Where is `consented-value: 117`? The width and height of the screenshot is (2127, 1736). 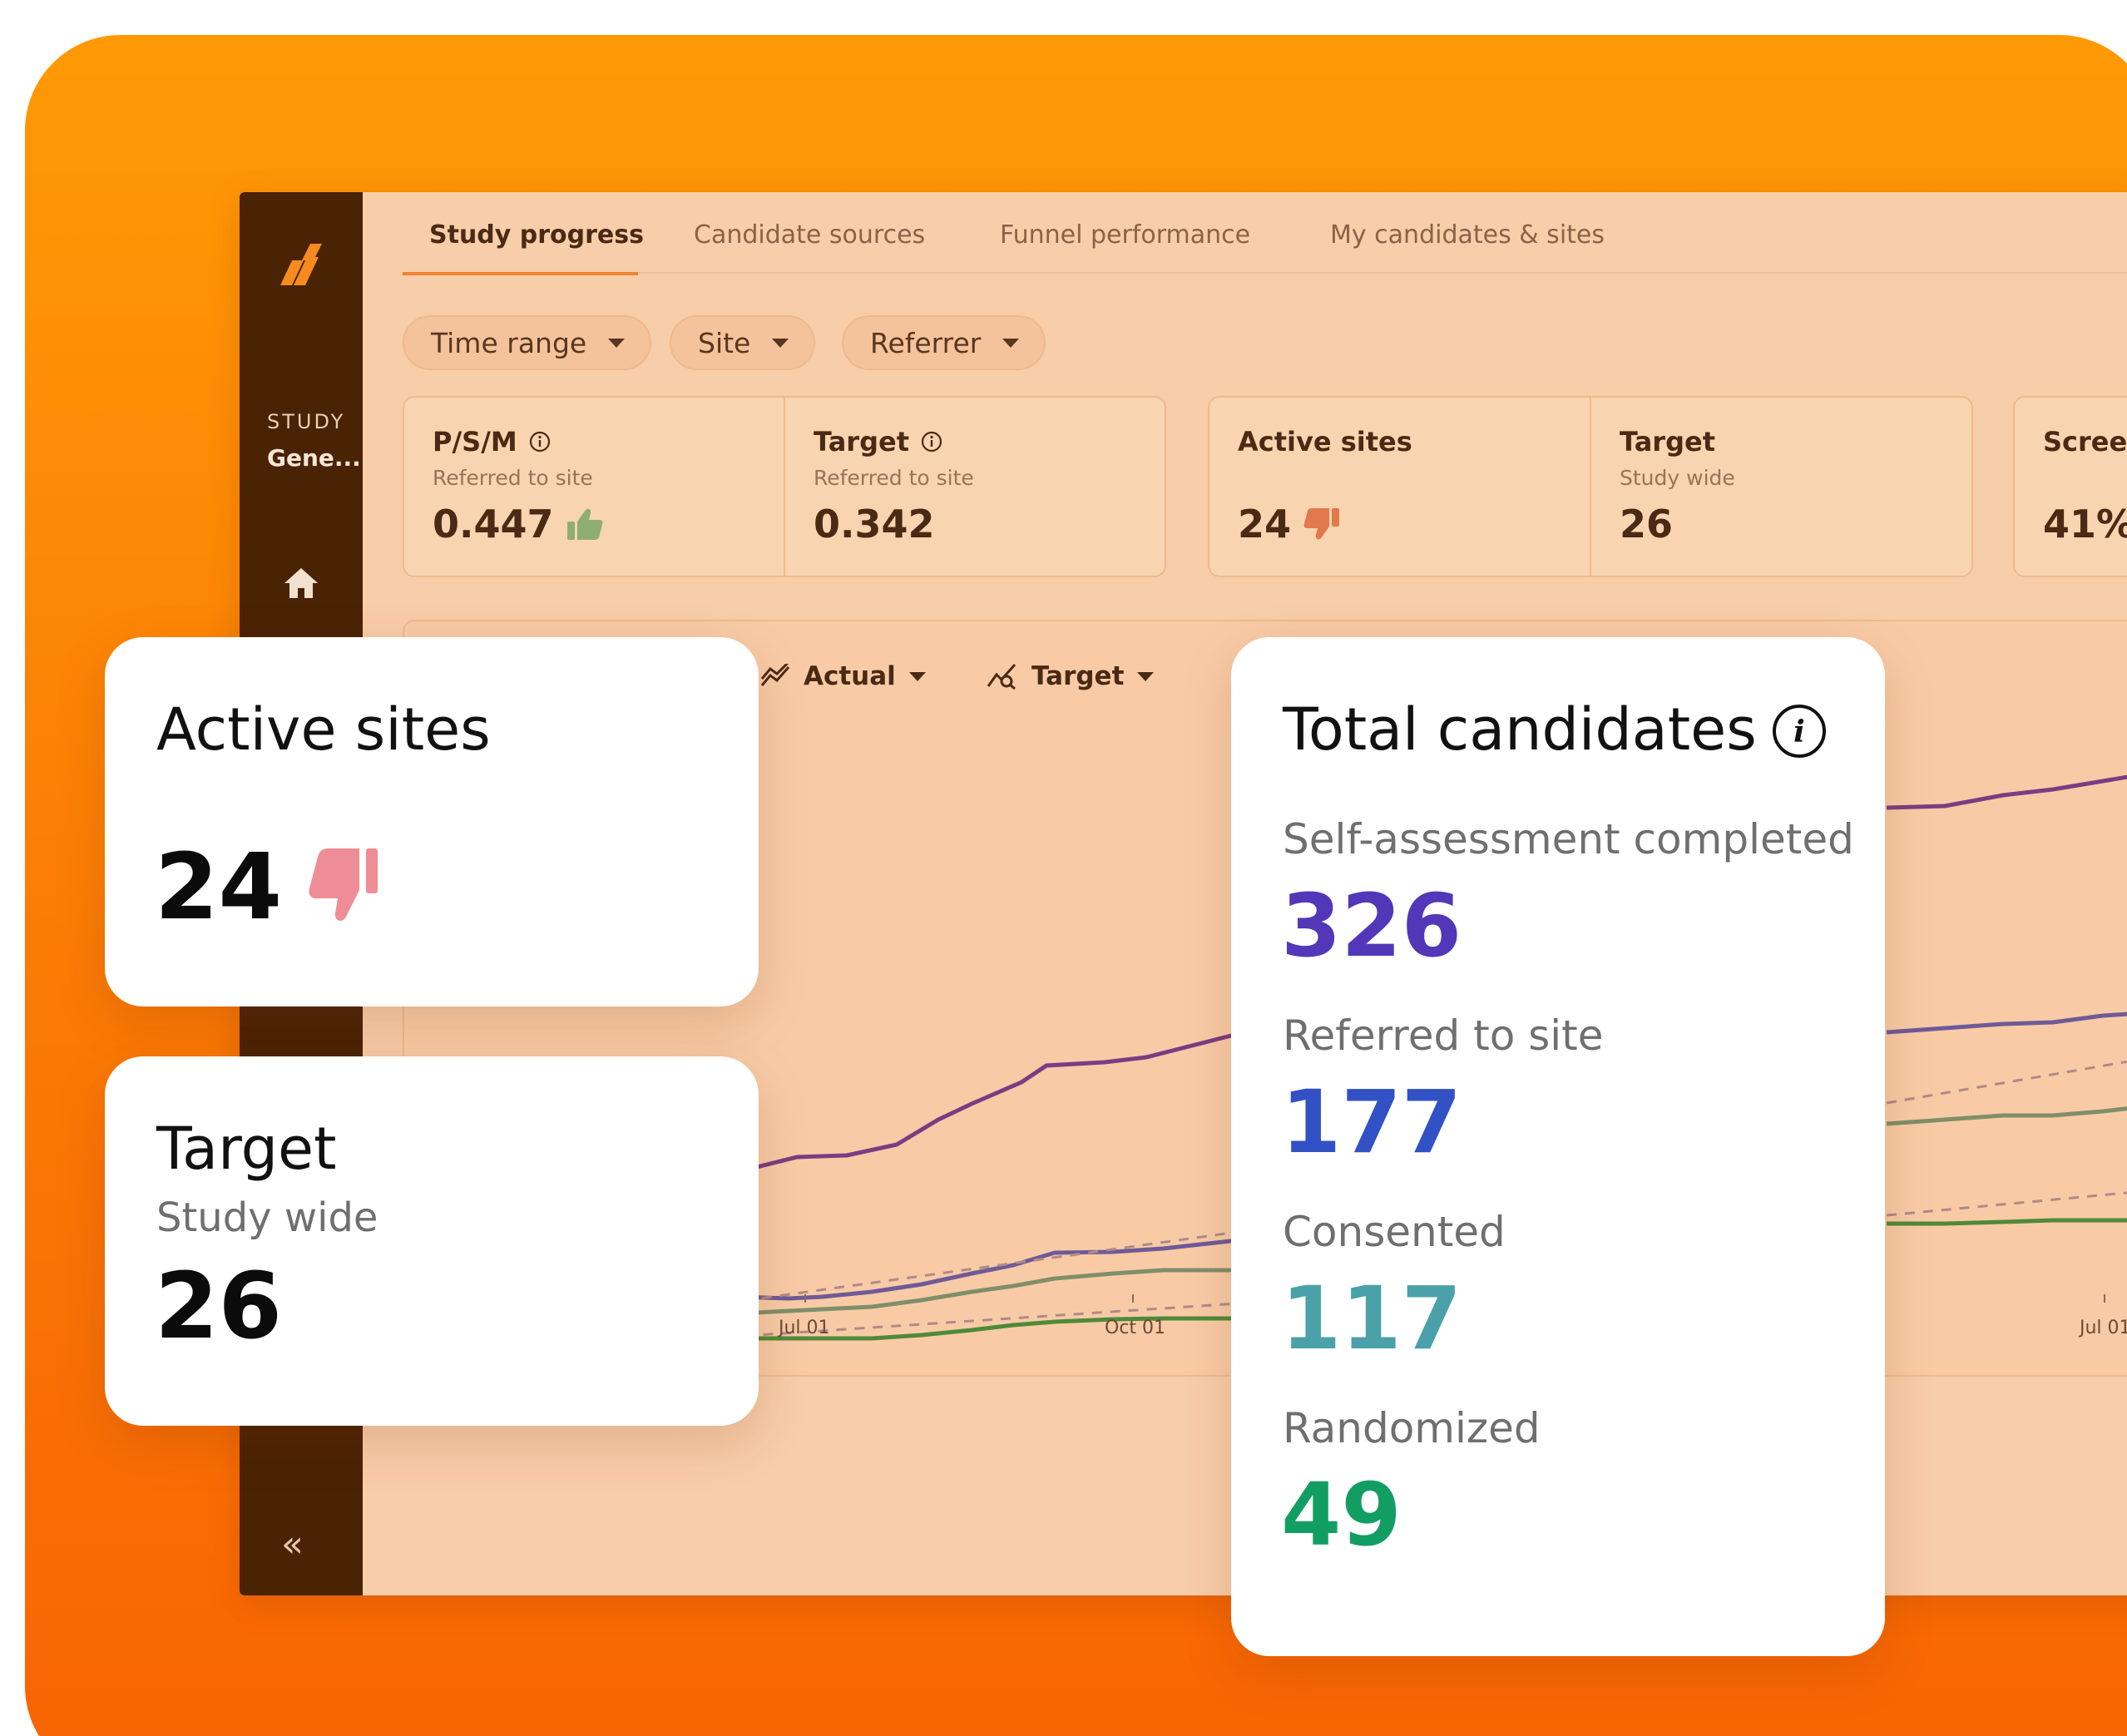
consented-value: 117 is located at coordinates (1371, 1318).